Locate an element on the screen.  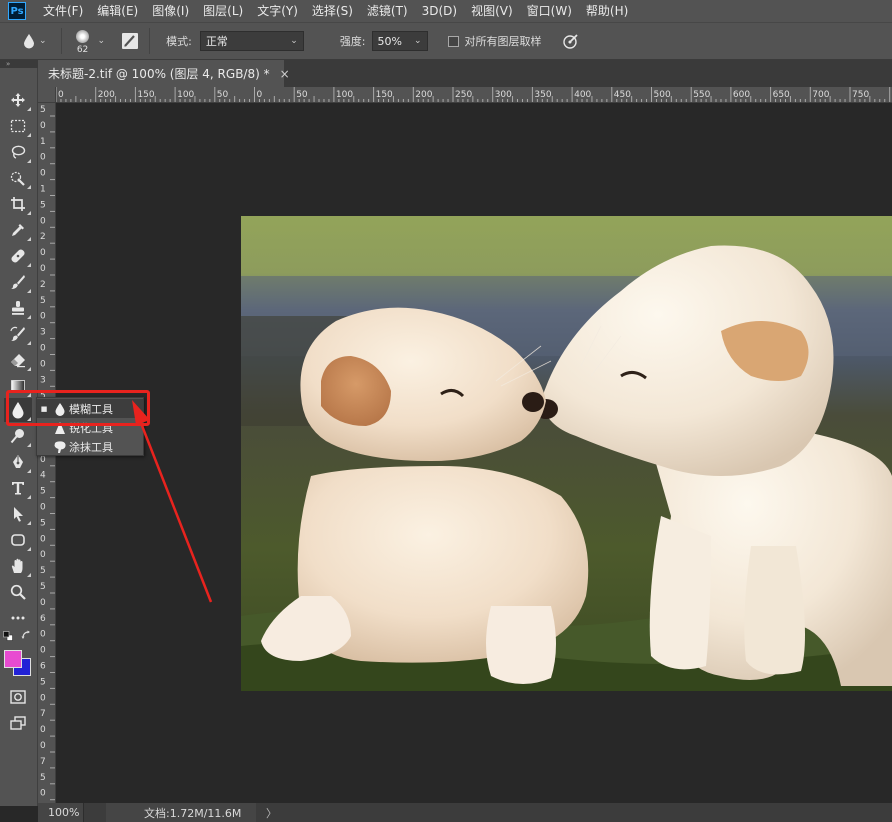
ruler-label: 500 is located at coordinates (662, 95).